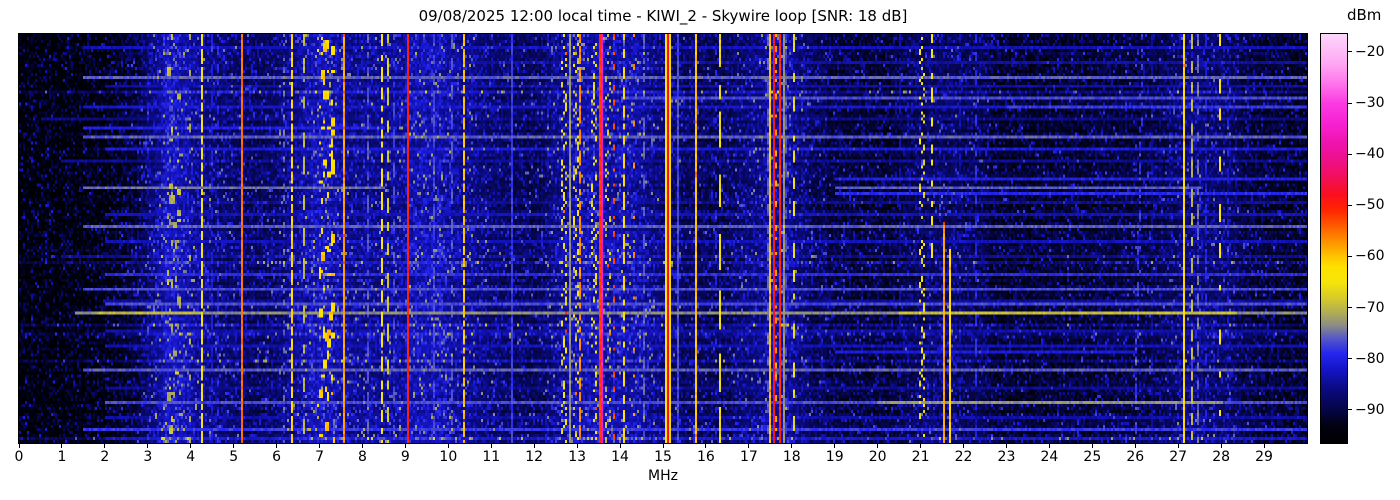 The image size is (1400, 500). What do you see at coordinates (663, 457) in the screenshot?
I see `x-tick-label: 15` at bounding box center [663, 457].